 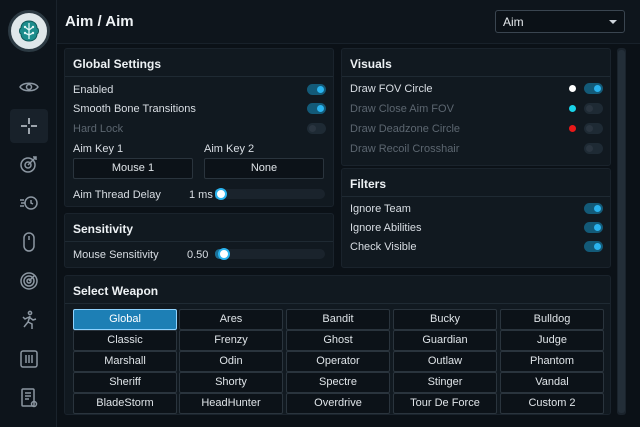 What do you see at coordinates (445, 319) in the screenshot?
I see `weapon-button: Bucky` at bounding box center [445, 319].